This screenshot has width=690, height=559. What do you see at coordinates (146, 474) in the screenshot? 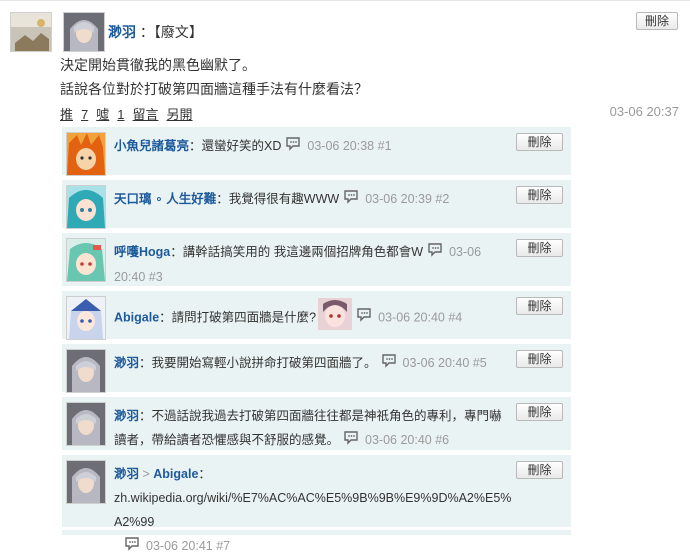
I see `reply-arrow-icon: >` at bounding box center [146, 474].